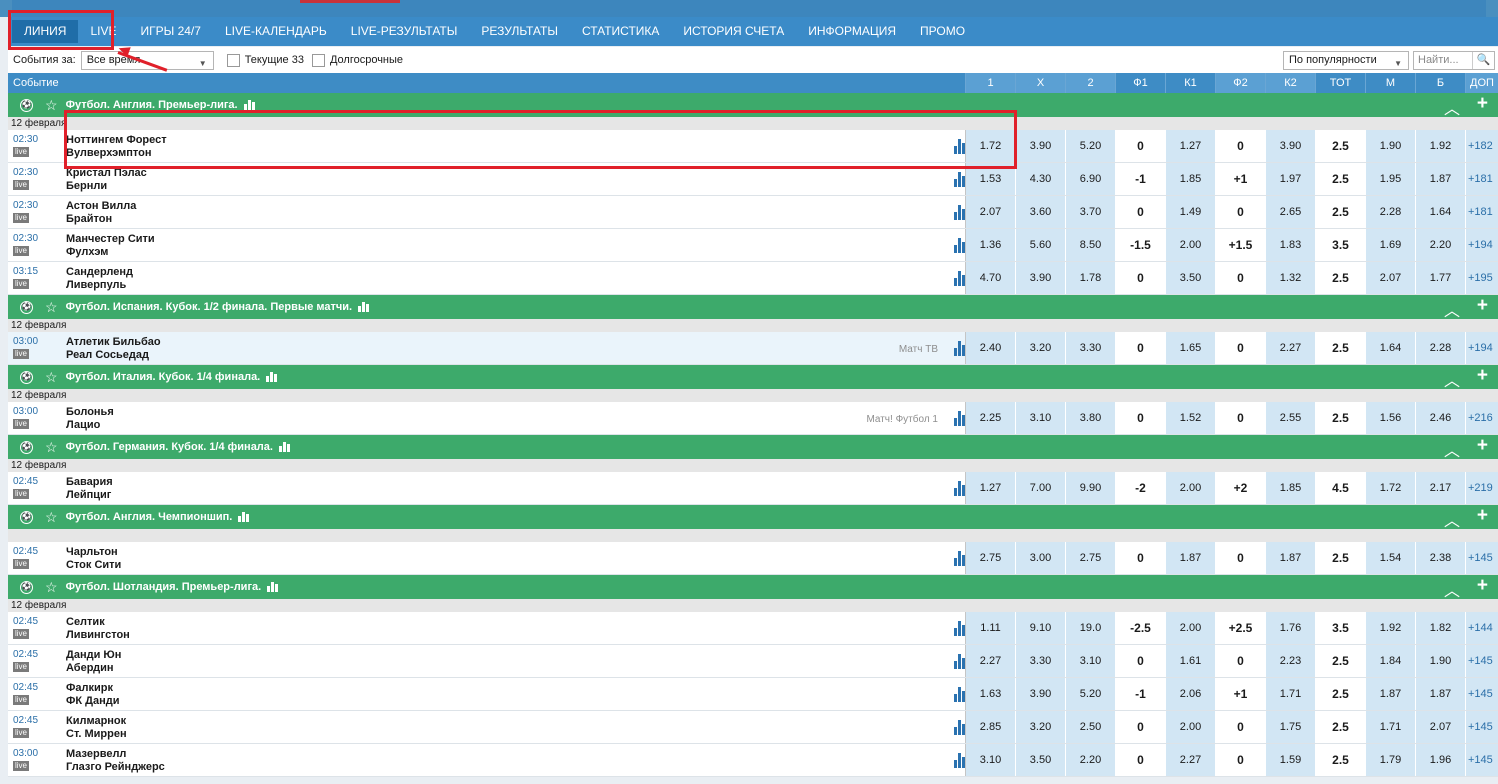 The width and height of the screenshot is (1498, 784). What do you see at coordinates (147, 60) in the screenshot?
I see `period-select: Все время ▼` at bounding box center [147, 60].